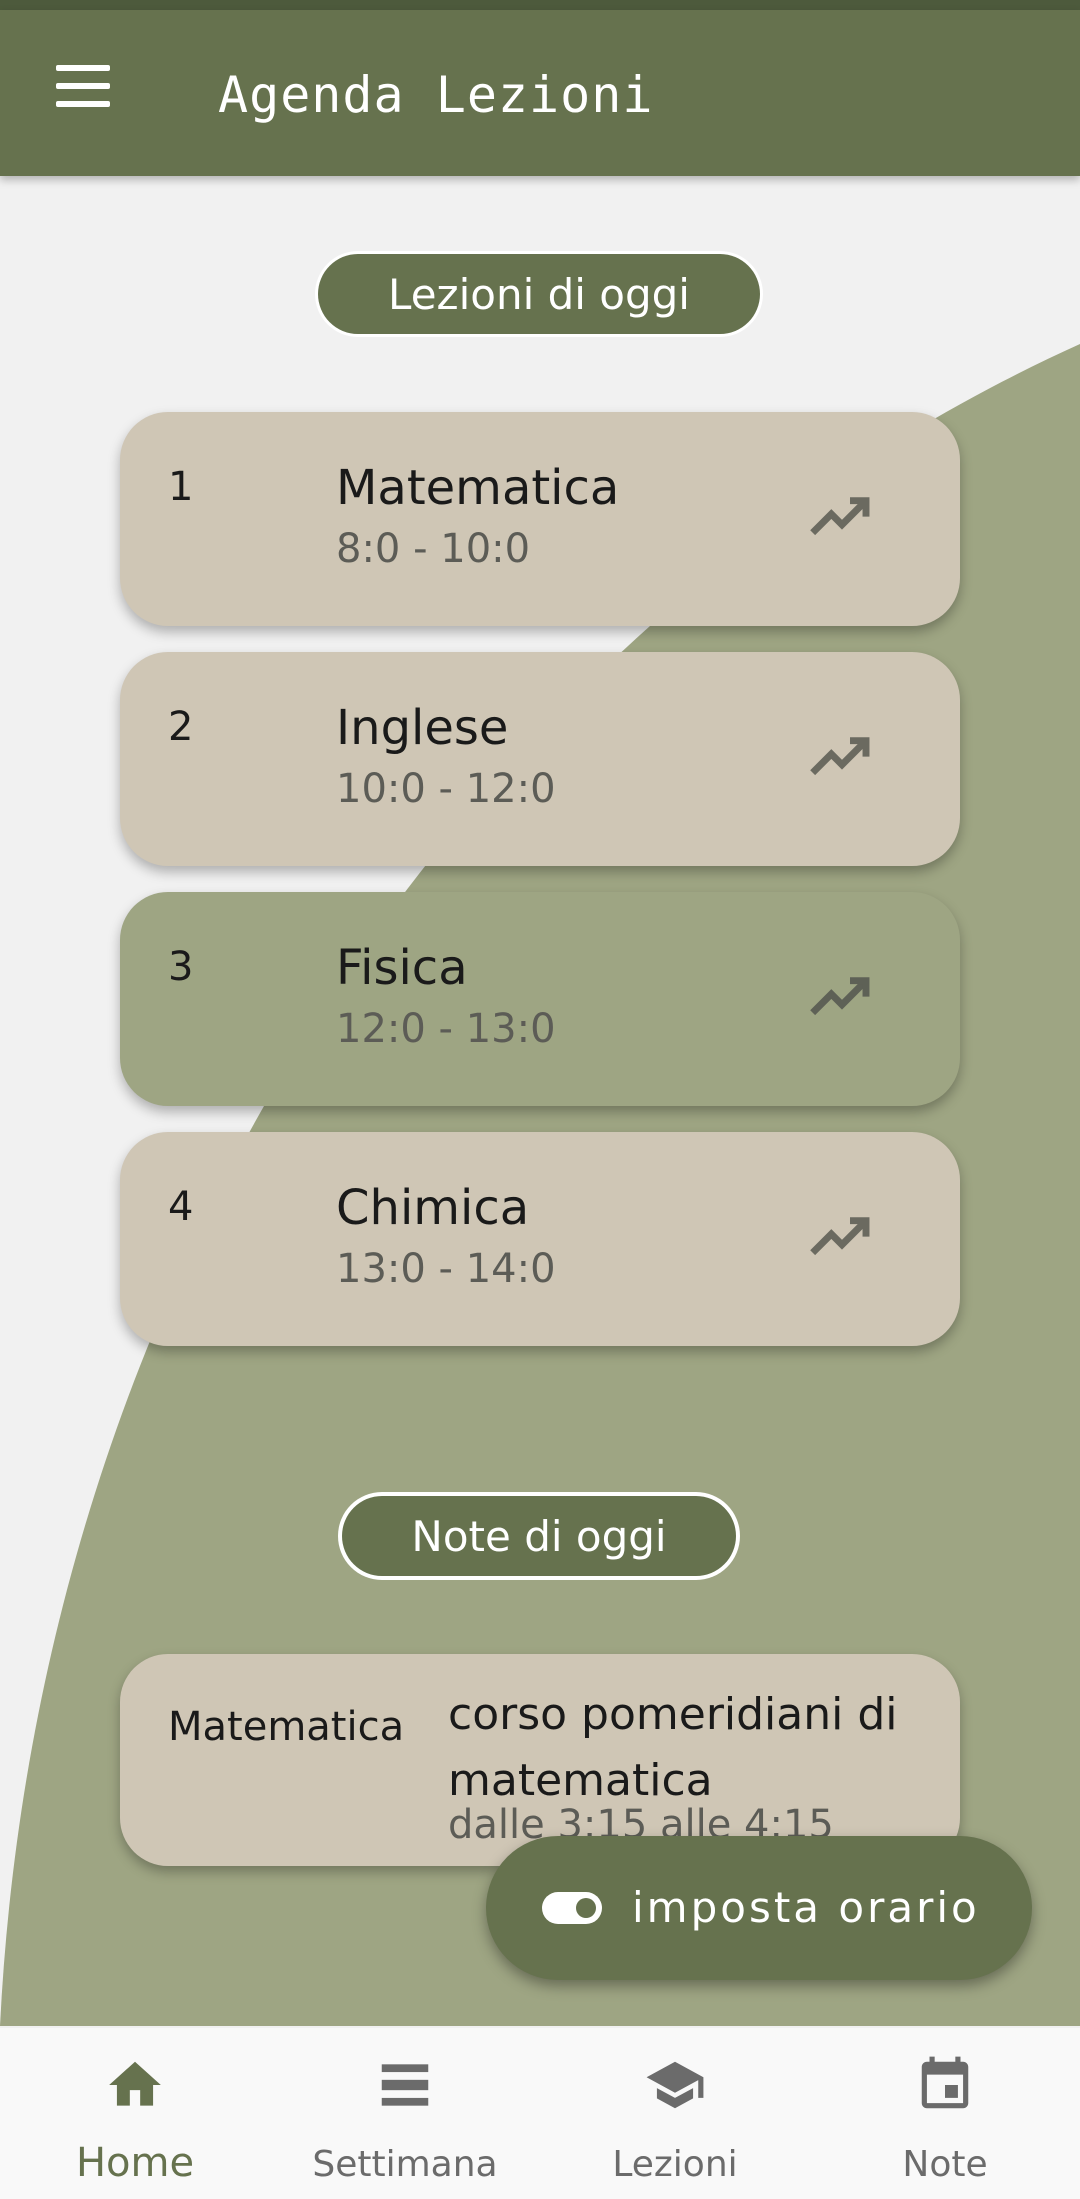 The image size is (1080, 2199). Describe the element at coordinates (945, 2164) in the screenshot. I see `nav-label-note: Note` at that location.